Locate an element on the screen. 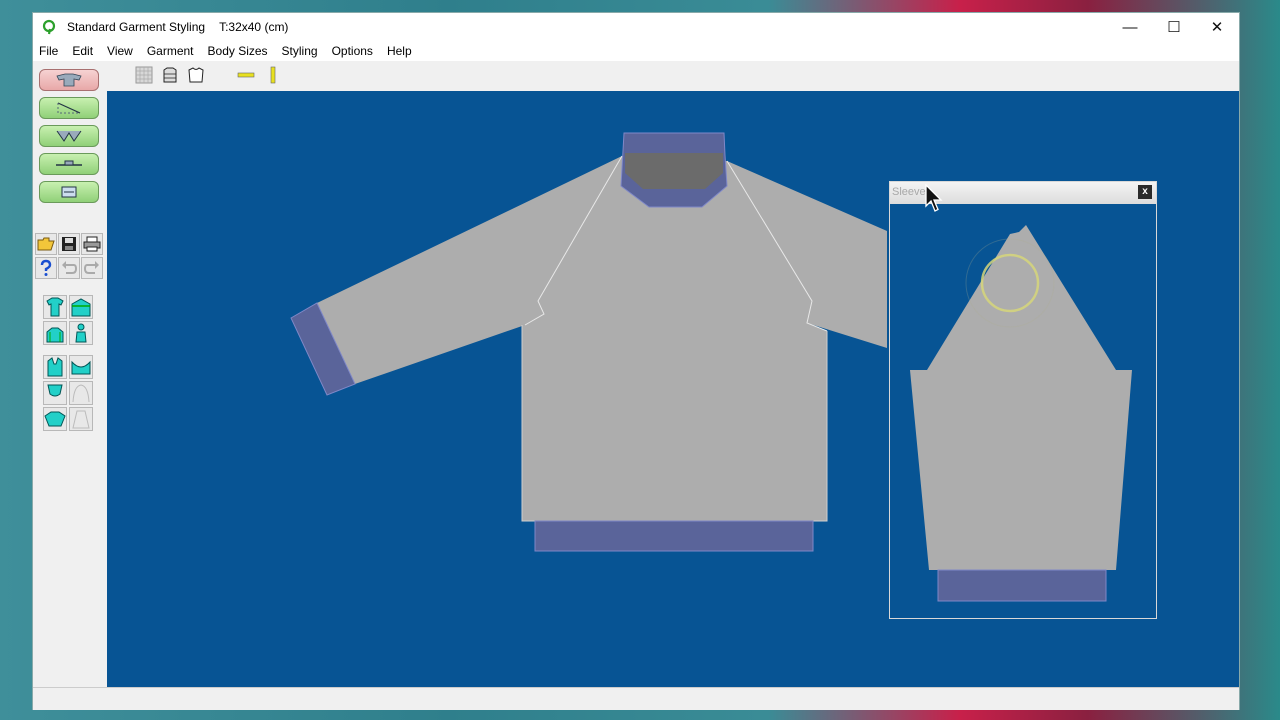  menu-view: View is located at coordinates (120, 51).